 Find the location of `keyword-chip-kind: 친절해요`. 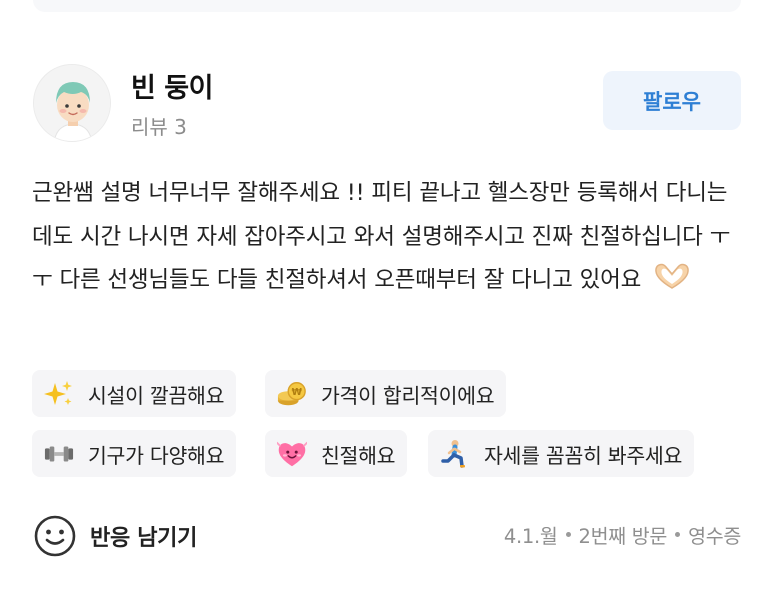

keyword-chip-kind: 친절해요 is located at coordinates (336, 453).